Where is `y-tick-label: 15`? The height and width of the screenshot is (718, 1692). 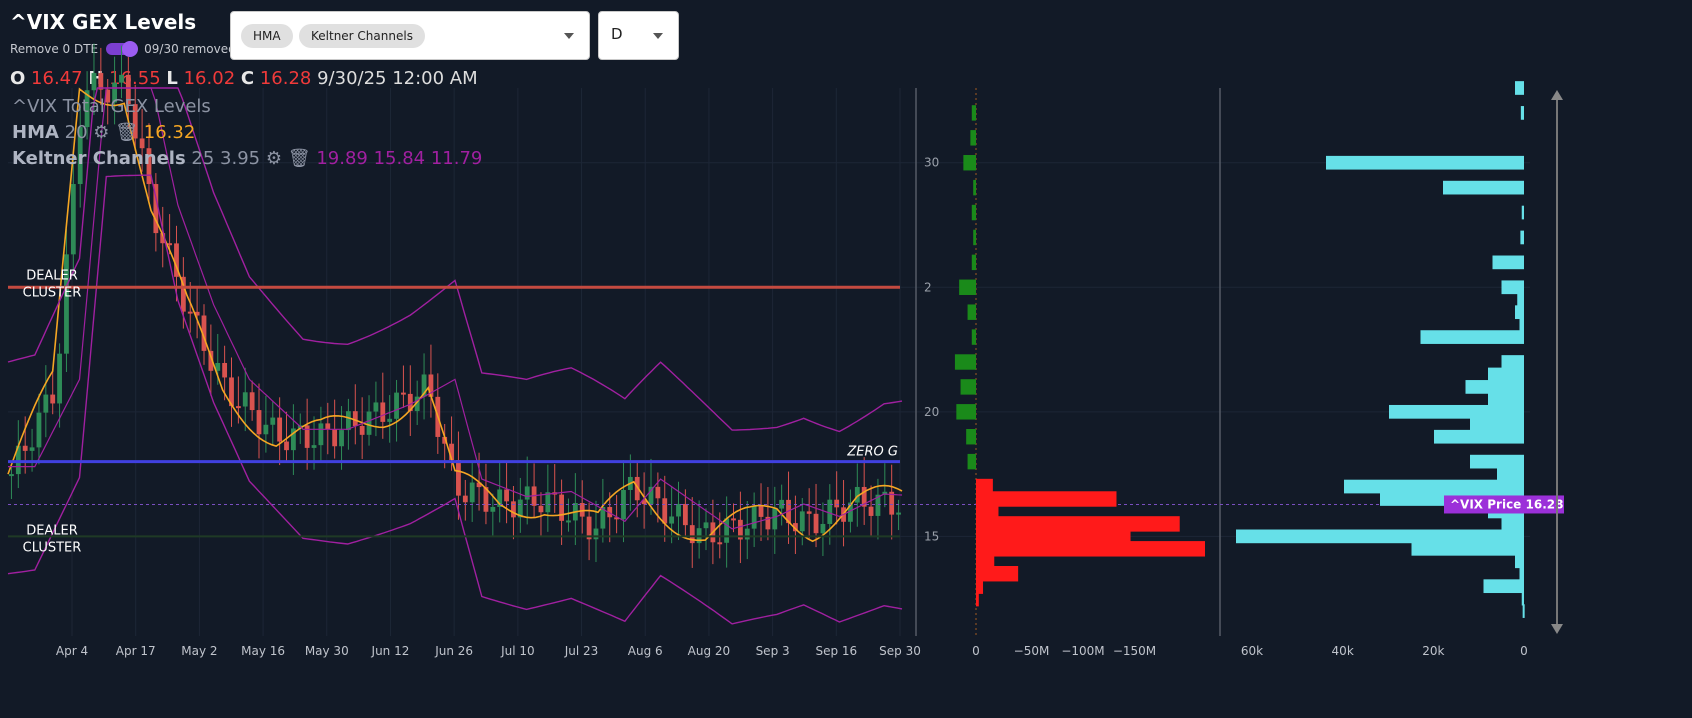
y-tick-label: 15 is located at coordinates (931, 536).